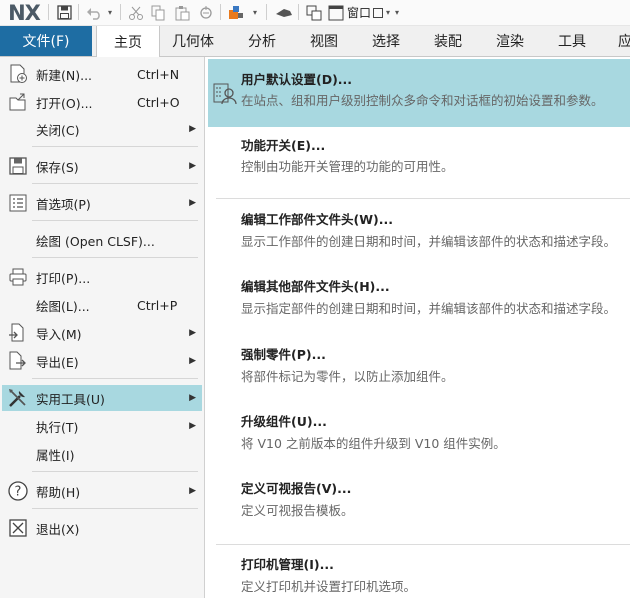  I want to click on menu-item-plot: 绘图(L)... Ctrl+P, so click(102, 305).